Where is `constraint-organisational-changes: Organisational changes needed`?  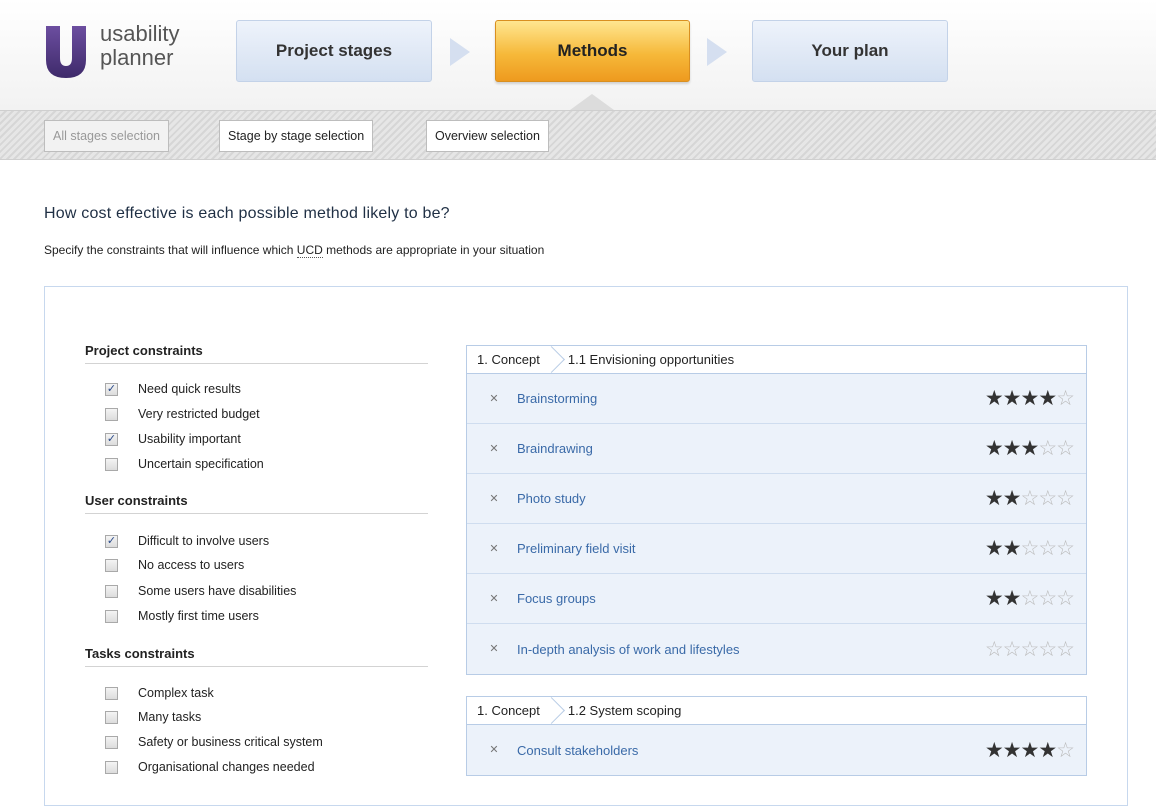
constraint-organisational-changes: Organisational changes needed is located at coordinates (210, 767).